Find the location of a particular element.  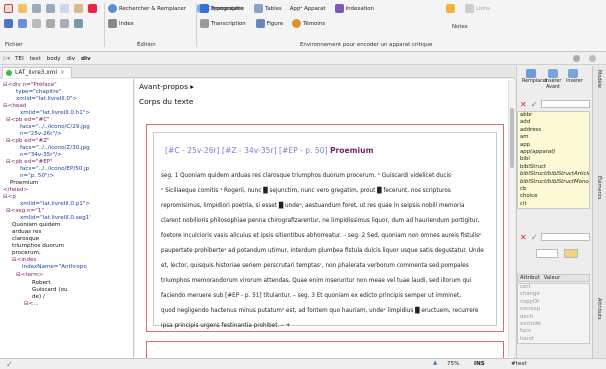

tab-lat-livre3: LAT_livre3.xml × is located at coordinates (37, 72).